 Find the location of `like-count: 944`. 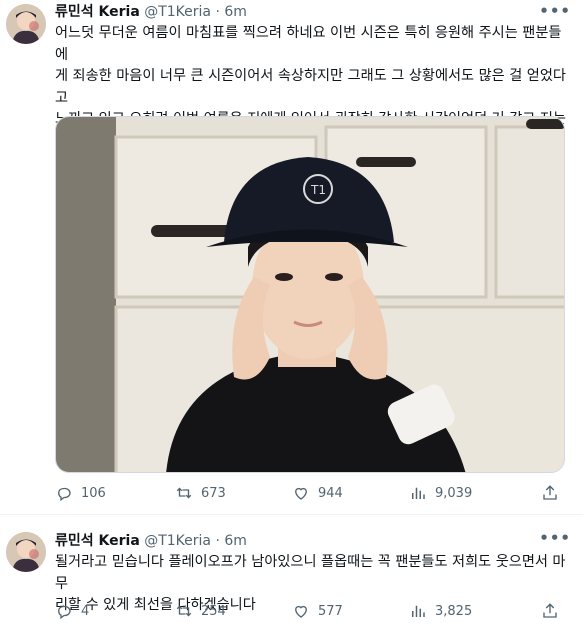

like-count: 944 is located at coordinates (330, 493).